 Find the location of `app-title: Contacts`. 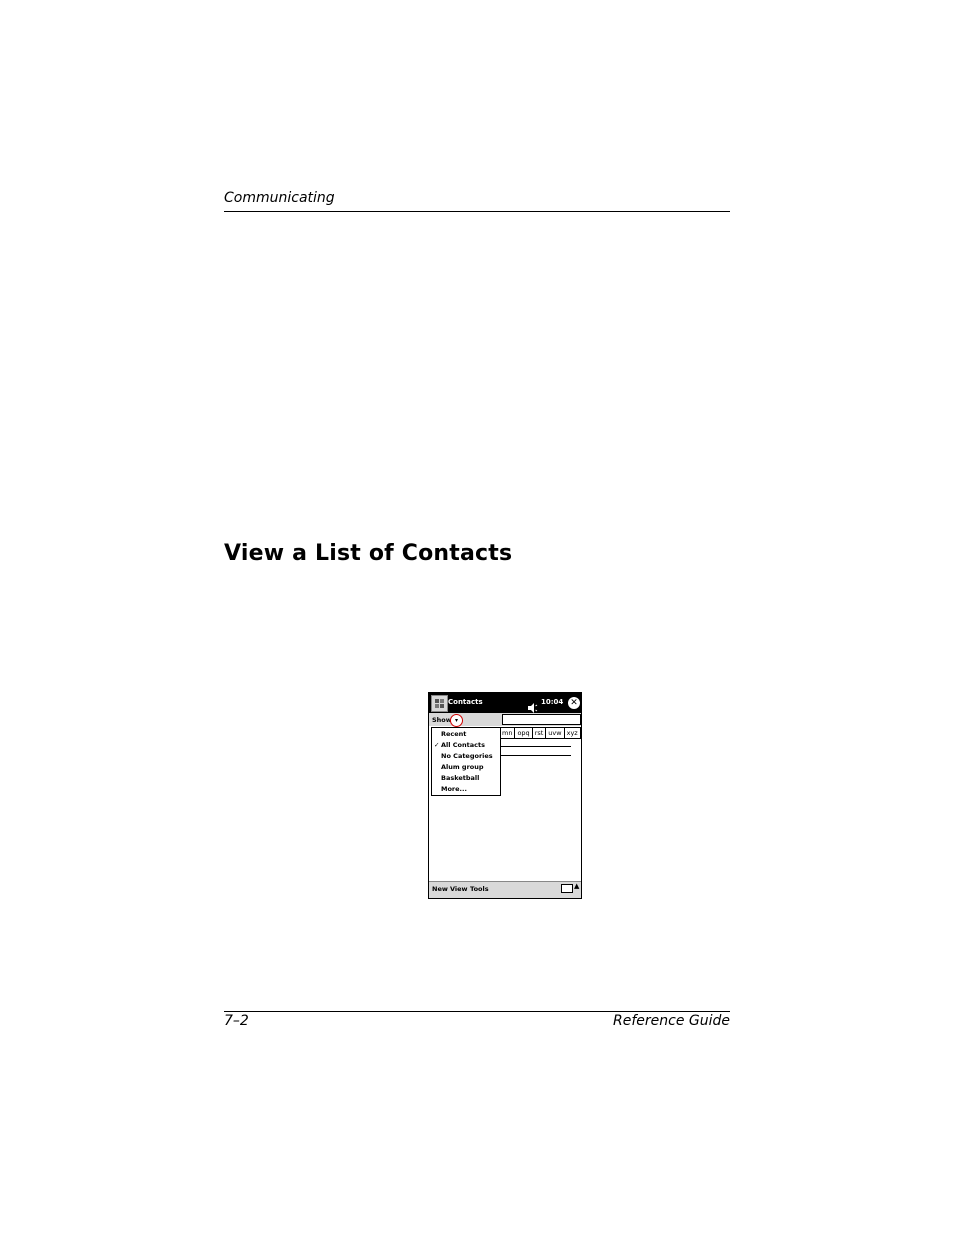

app-title: Contacts is located at coordinates (465, 702).